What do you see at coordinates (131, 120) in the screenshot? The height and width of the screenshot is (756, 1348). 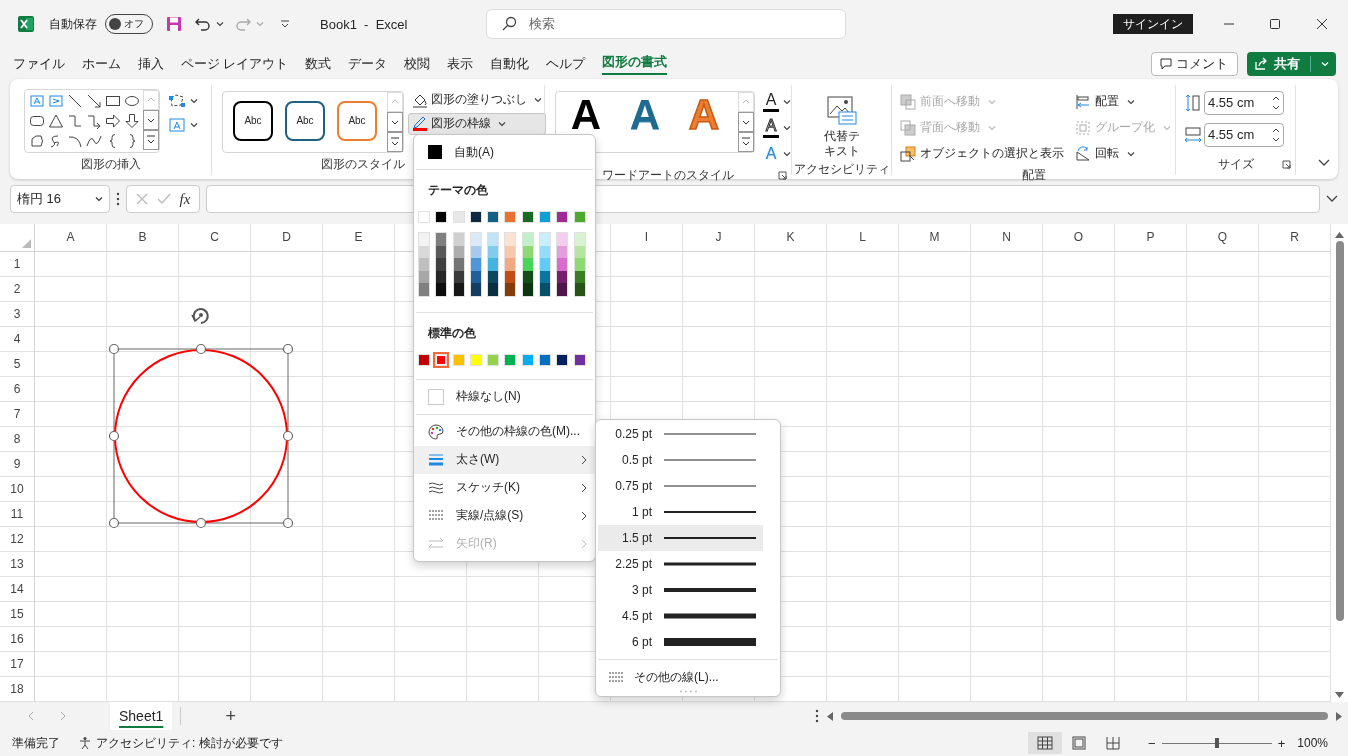 I see `down-arrow-icon` at bounding box center [131, 120].